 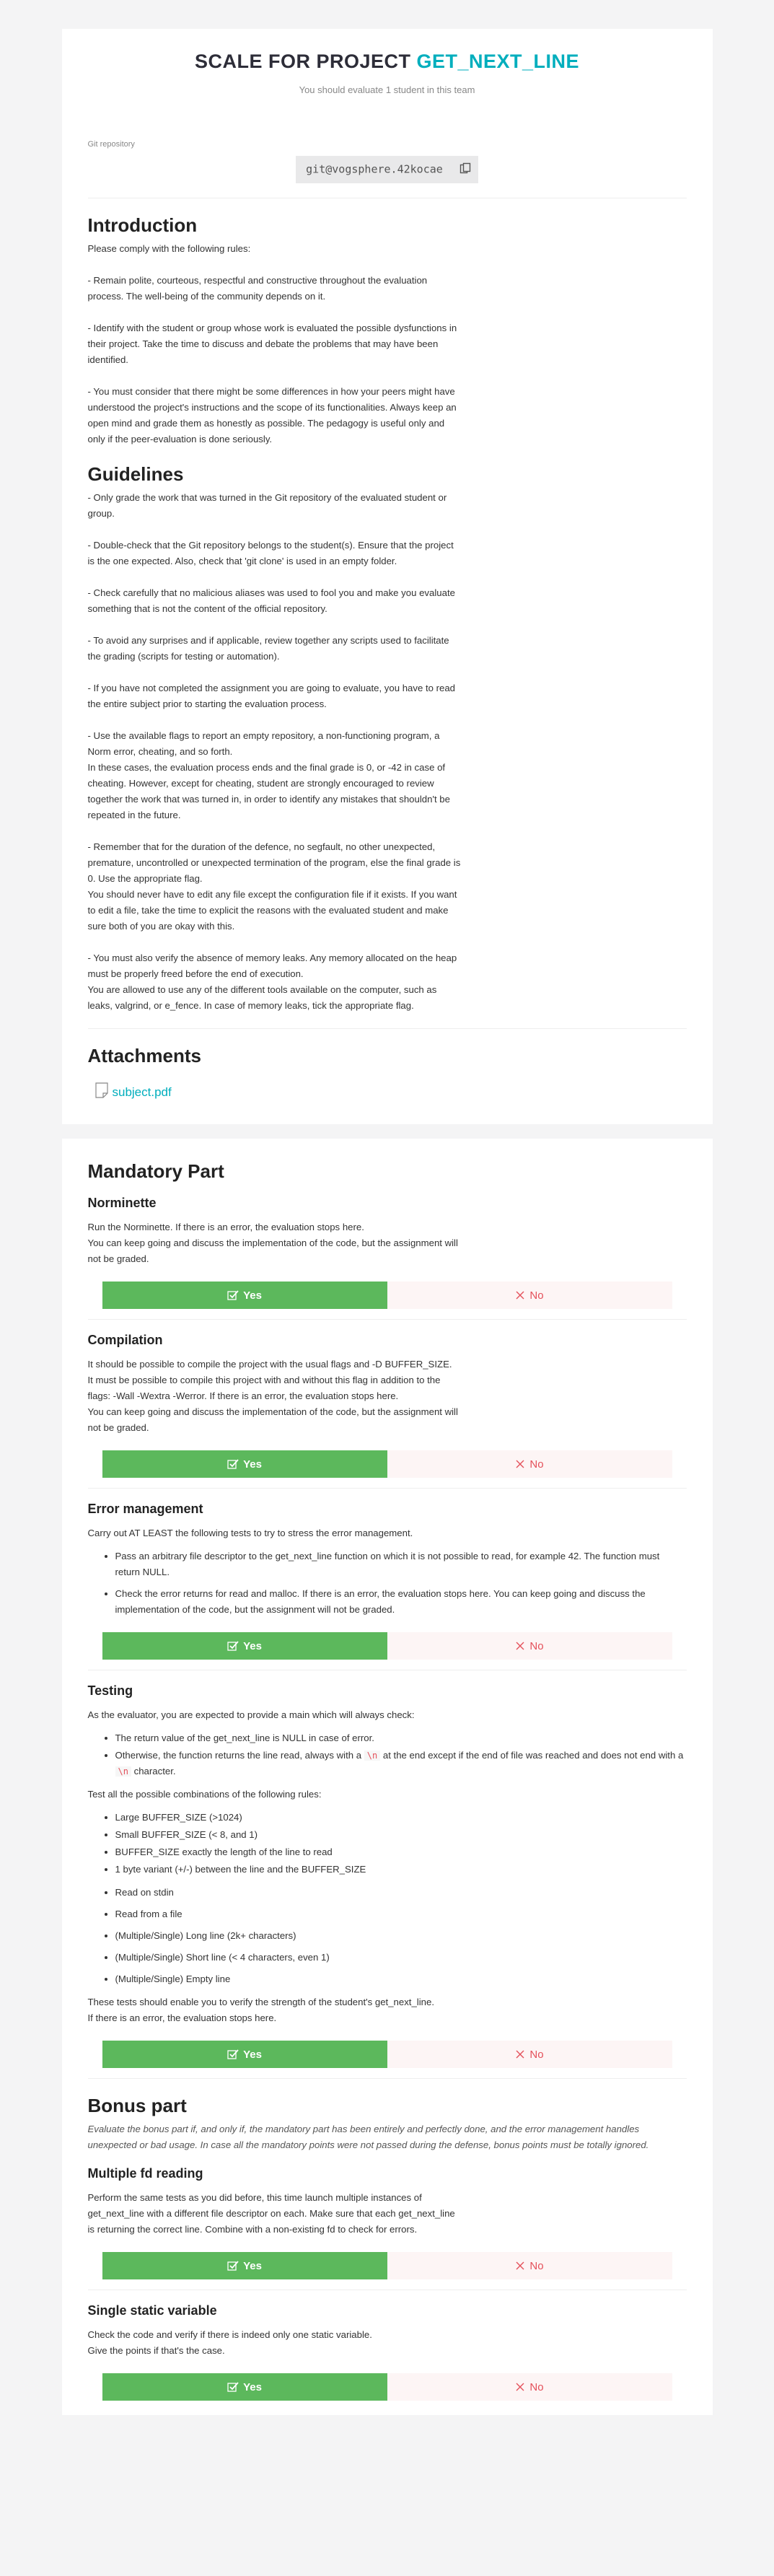 I want to click on multiple-fd-answer: Yes No, so click(x=387, y=2265).